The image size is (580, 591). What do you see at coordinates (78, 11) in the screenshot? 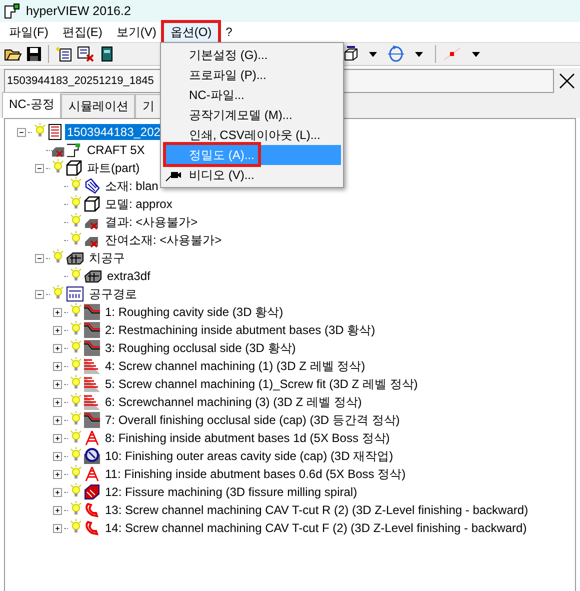
I see `window-title: hyperVIEW 2016.2` at bounding box center [78, 11].